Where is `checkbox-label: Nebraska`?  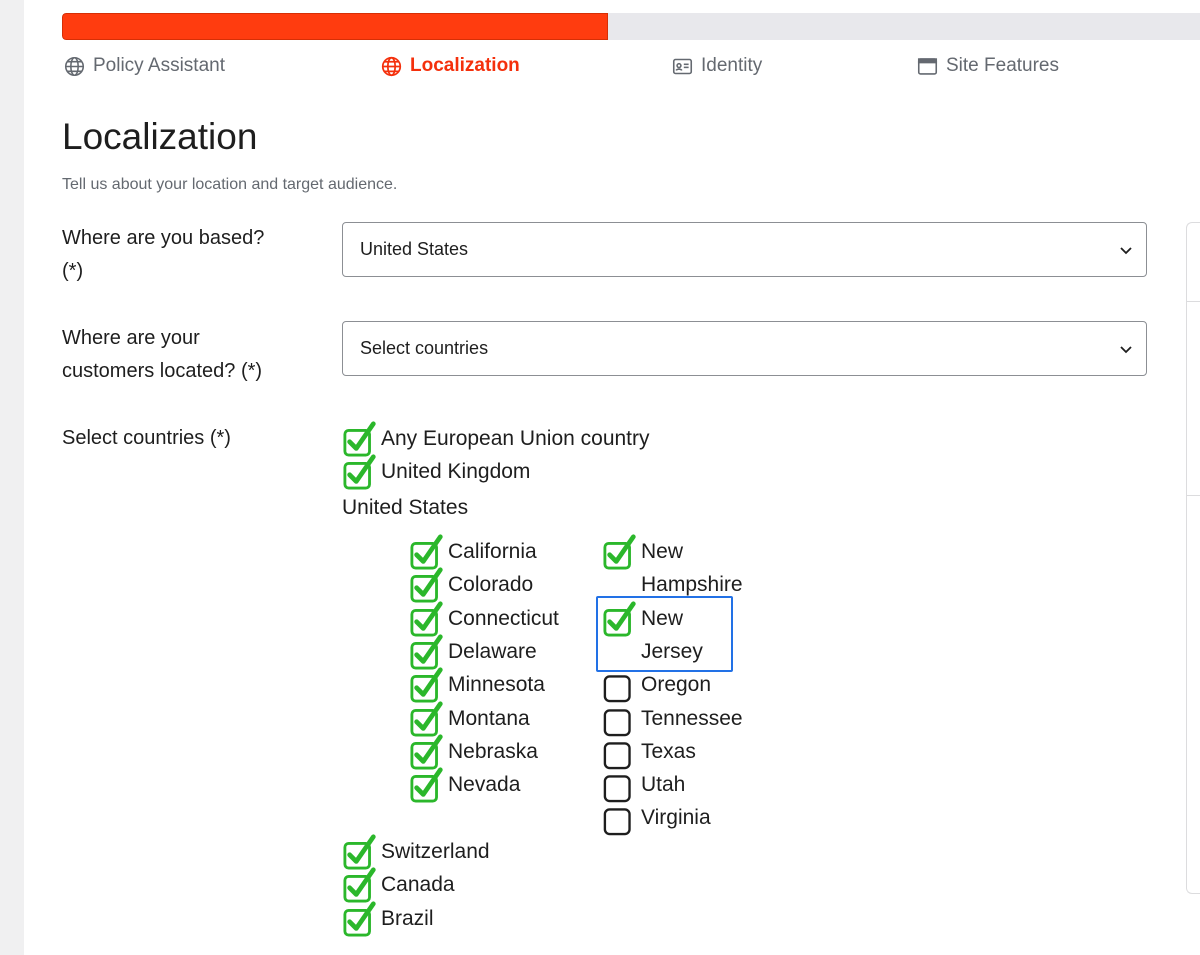
checkbox-label: Nebraska is located at coordinates (493, 751).